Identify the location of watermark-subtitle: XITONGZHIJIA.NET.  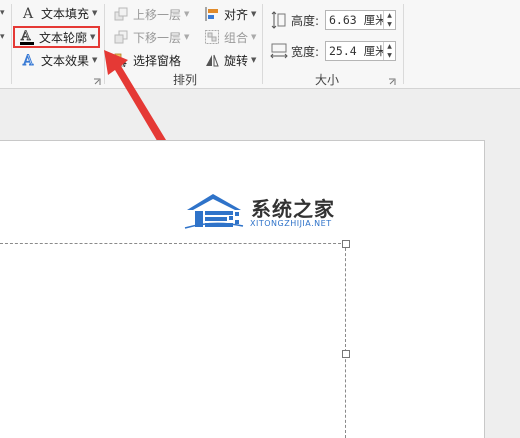
(291, 223).